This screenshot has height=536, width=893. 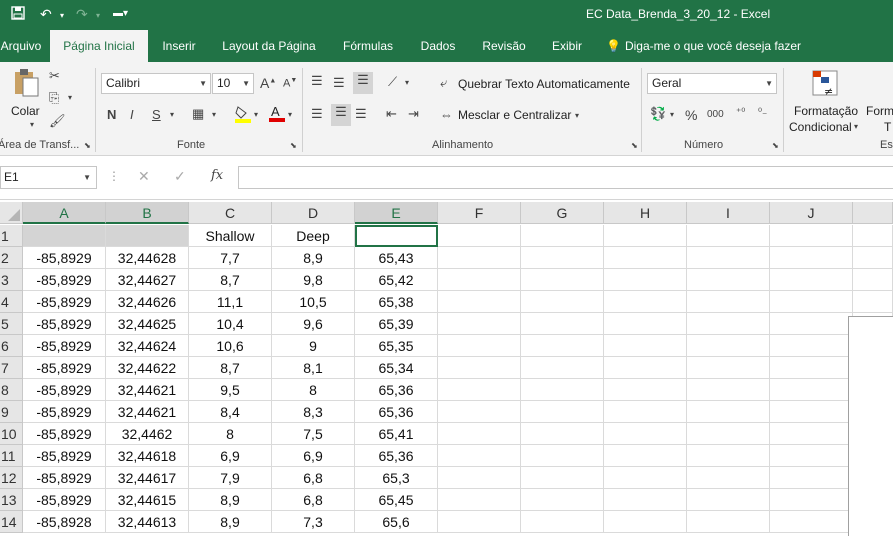 I want to click on row-header: 8, so click(x=11, y=390).